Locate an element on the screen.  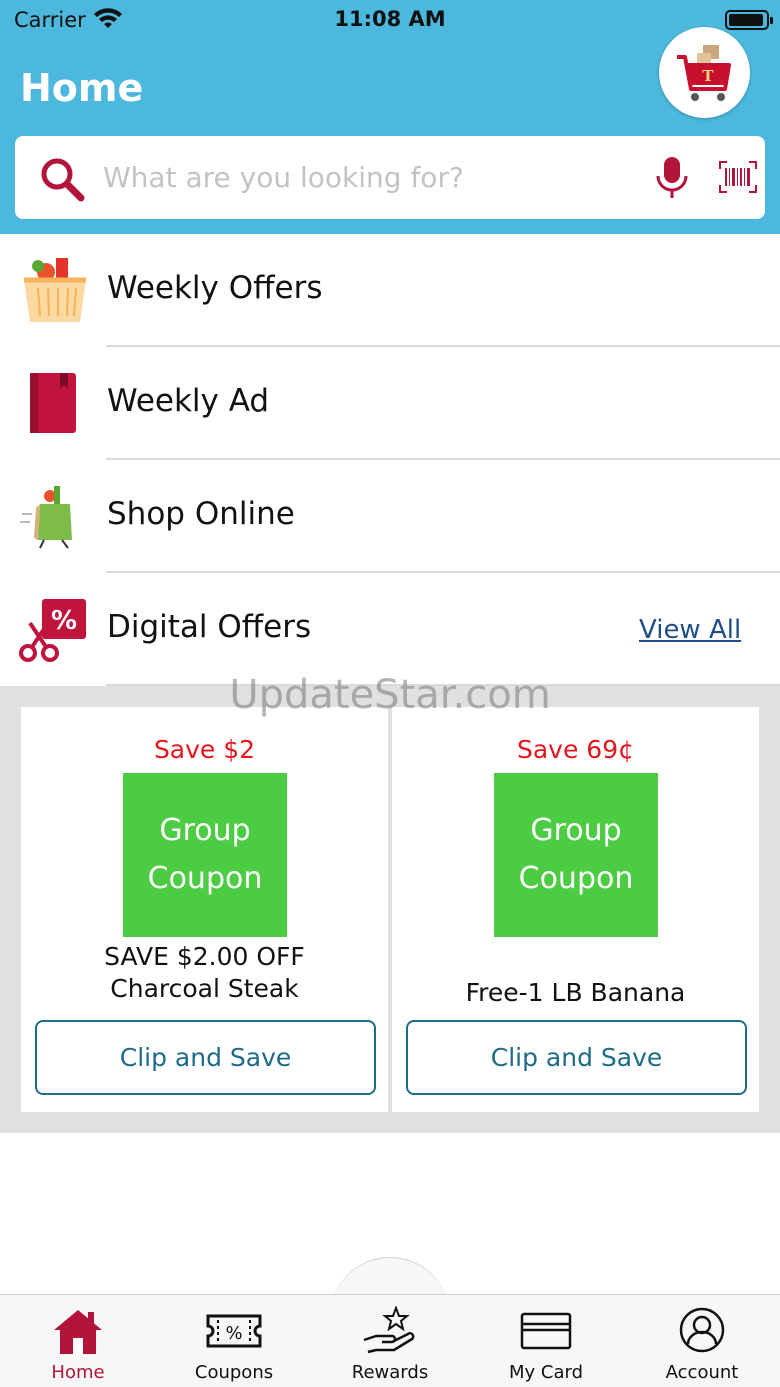
menu-item-label: Digital Offers is located at coordinates (209, 627).